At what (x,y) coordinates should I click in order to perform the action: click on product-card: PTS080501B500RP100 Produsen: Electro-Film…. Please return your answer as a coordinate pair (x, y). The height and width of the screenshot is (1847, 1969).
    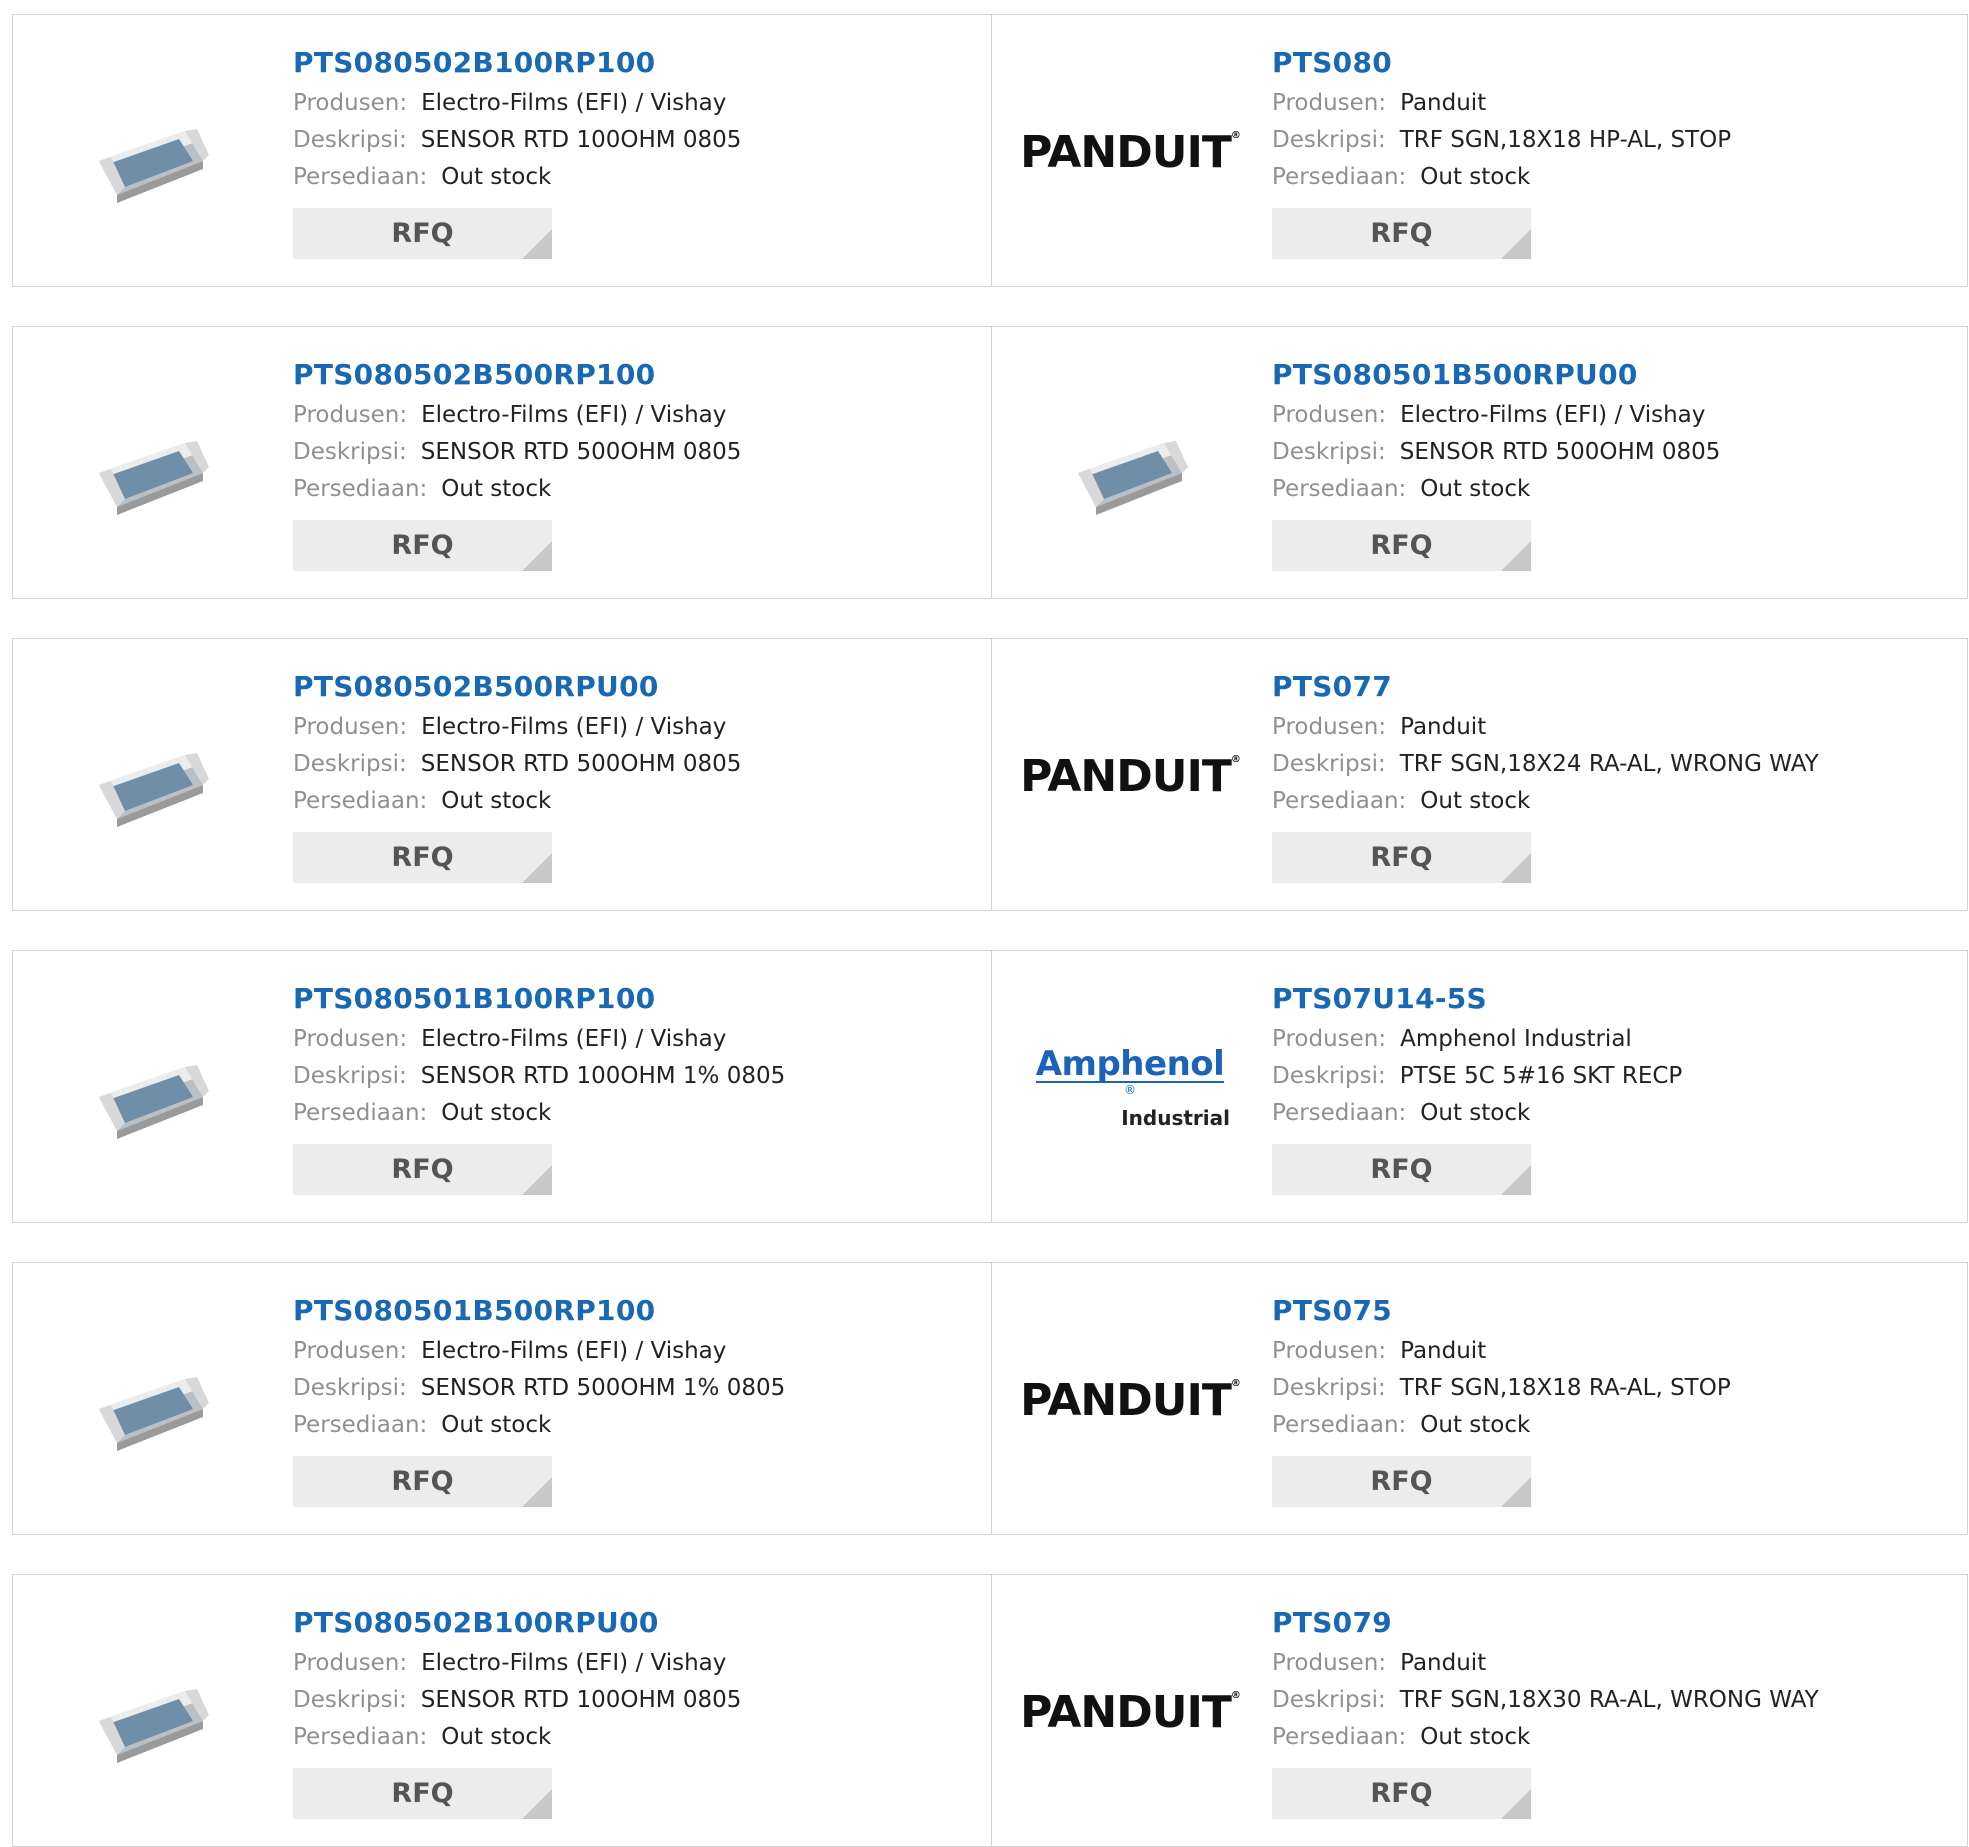
    Looking at the image, I should click on (502, 1398).